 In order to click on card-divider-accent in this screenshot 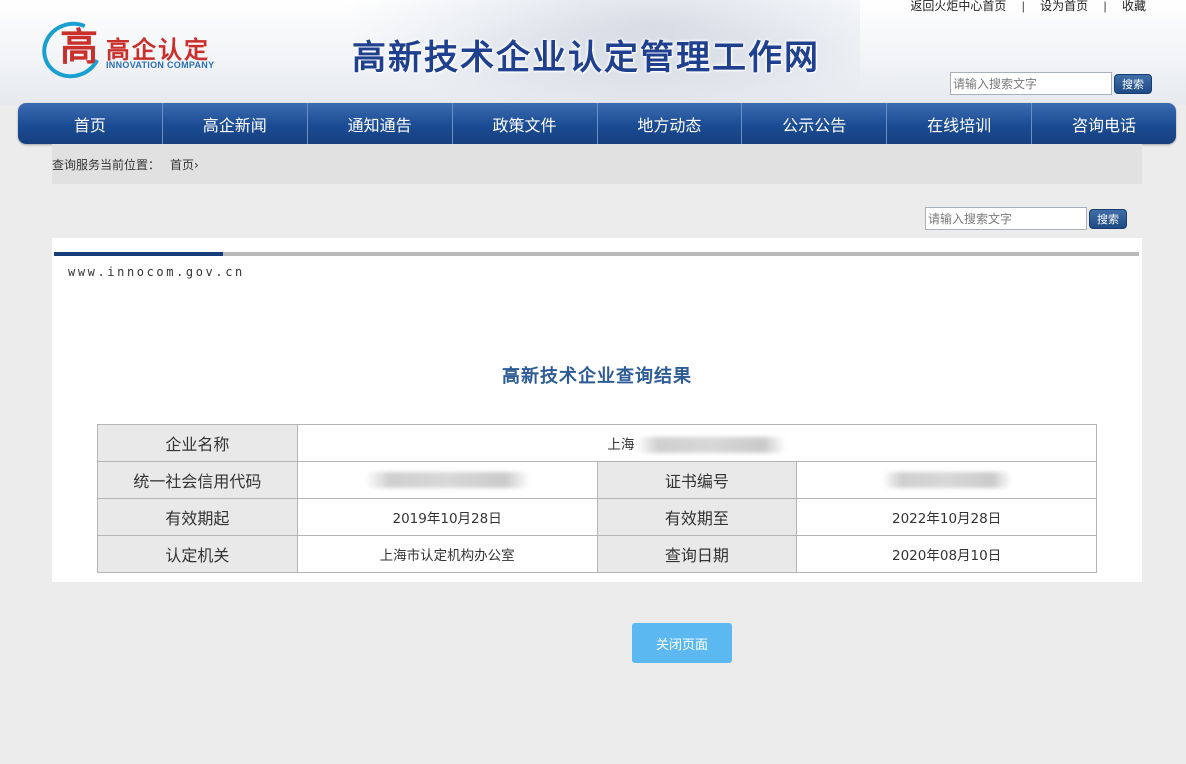, I will do `click(138, 254)`.